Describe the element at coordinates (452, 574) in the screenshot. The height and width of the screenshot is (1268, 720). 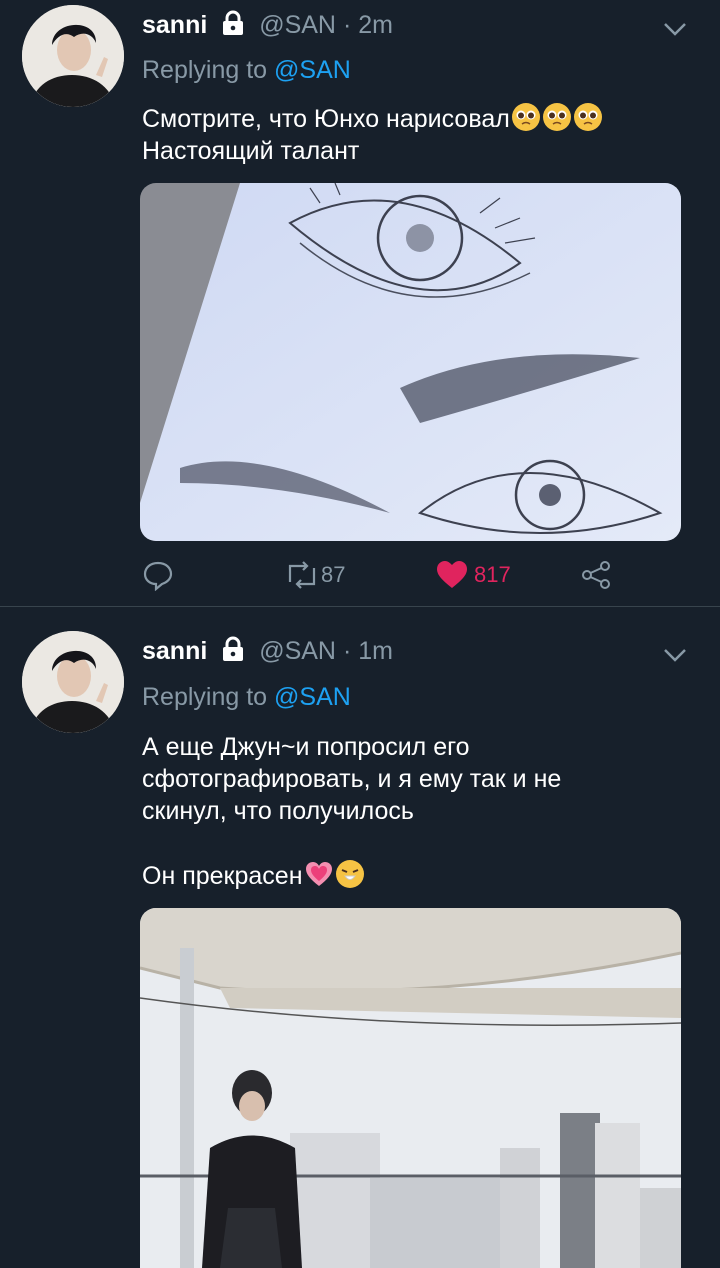
I see `heart-icon` at that location.